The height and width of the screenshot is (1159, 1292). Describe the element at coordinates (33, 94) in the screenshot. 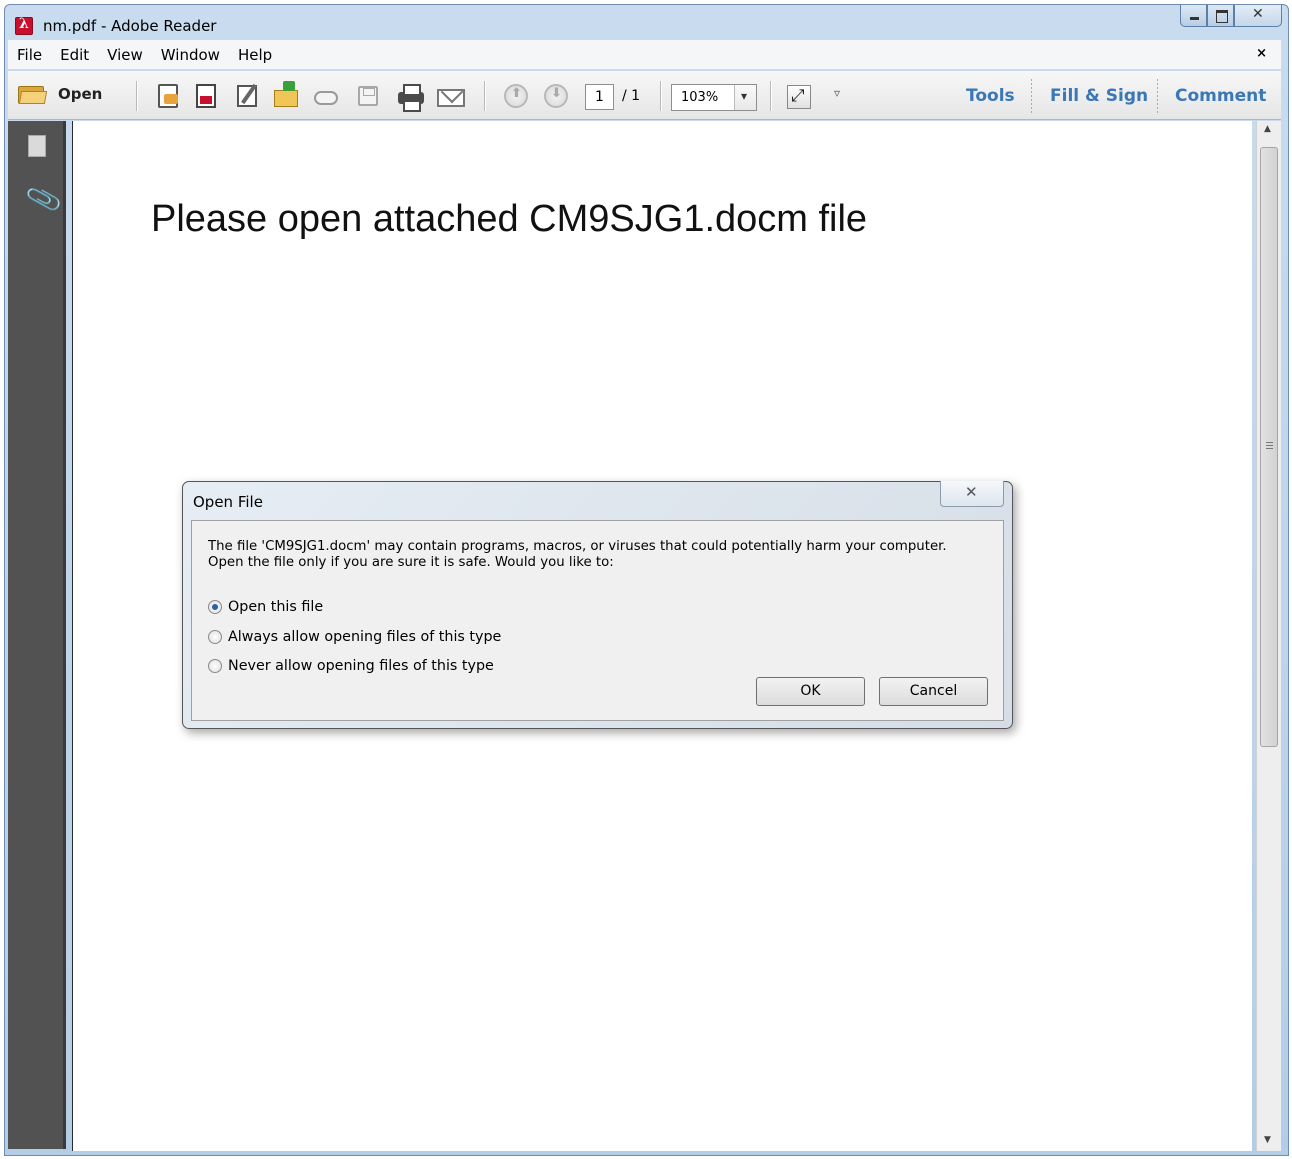

I see `folder-open-icon` at that location.